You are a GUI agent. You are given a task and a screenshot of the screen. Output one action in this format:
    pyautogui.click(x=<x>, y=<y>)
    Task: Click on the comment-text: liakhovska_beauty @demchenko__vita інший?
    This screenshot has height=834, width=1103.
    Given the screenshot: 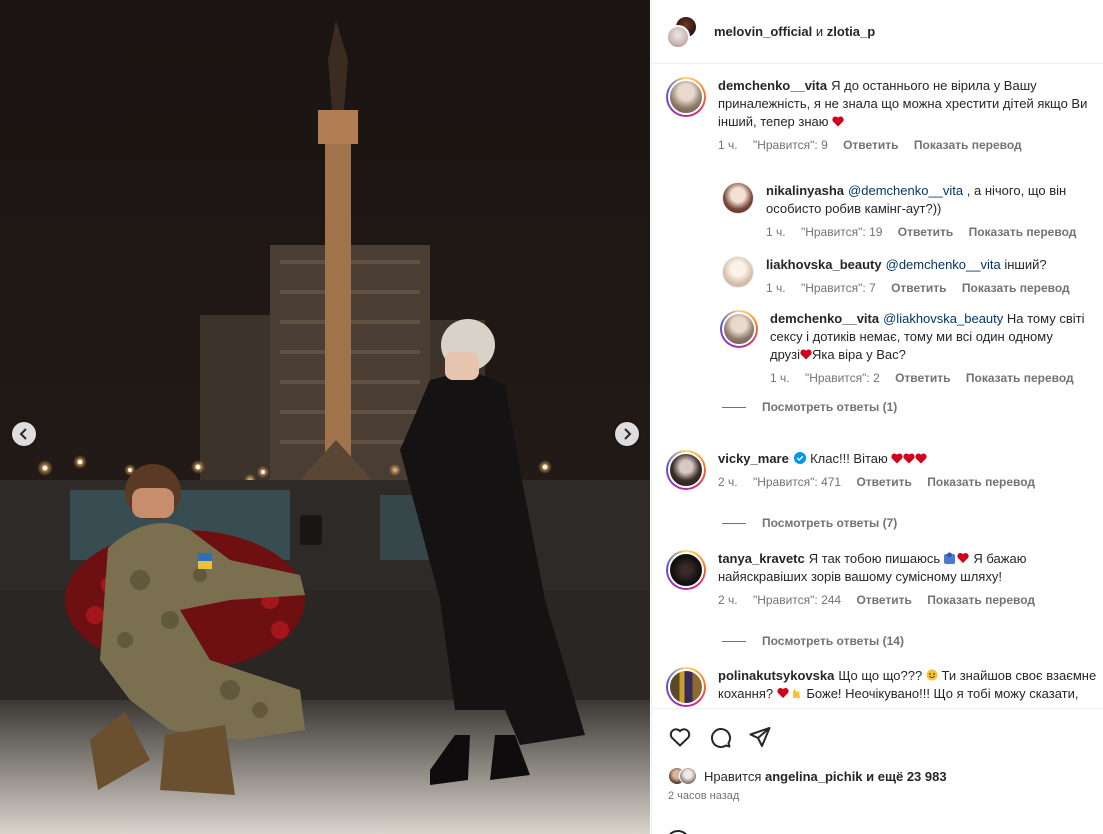 What is the action you would take?
    pyautogui.click(x=934, y=265)
    